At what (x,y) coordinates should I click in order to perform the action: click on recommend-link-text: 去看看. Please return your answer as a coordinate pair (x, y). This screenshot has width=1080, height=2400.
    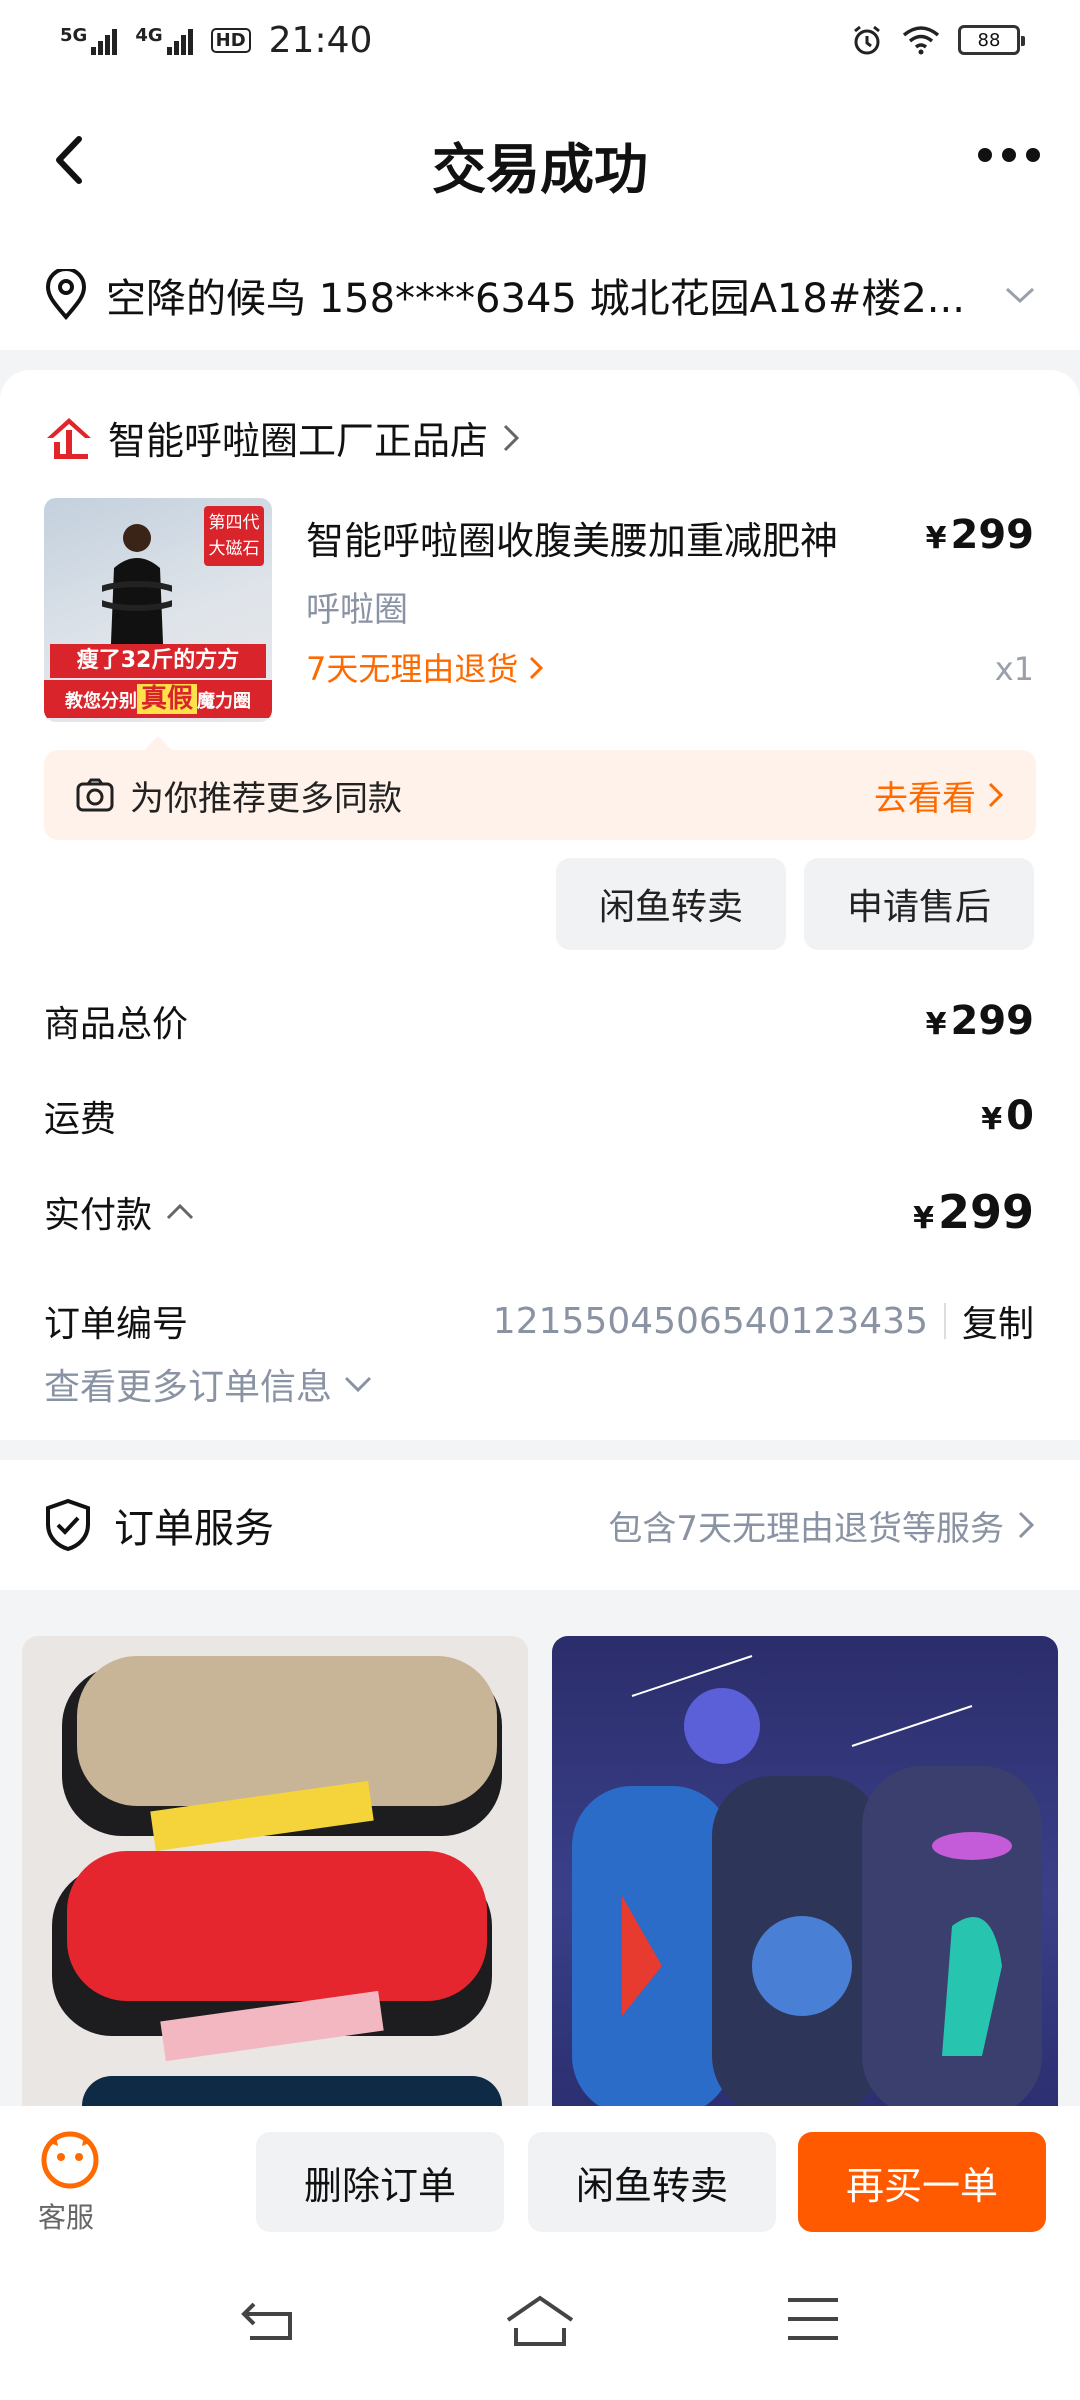
    Looking at the image, I should click on (925, 798).